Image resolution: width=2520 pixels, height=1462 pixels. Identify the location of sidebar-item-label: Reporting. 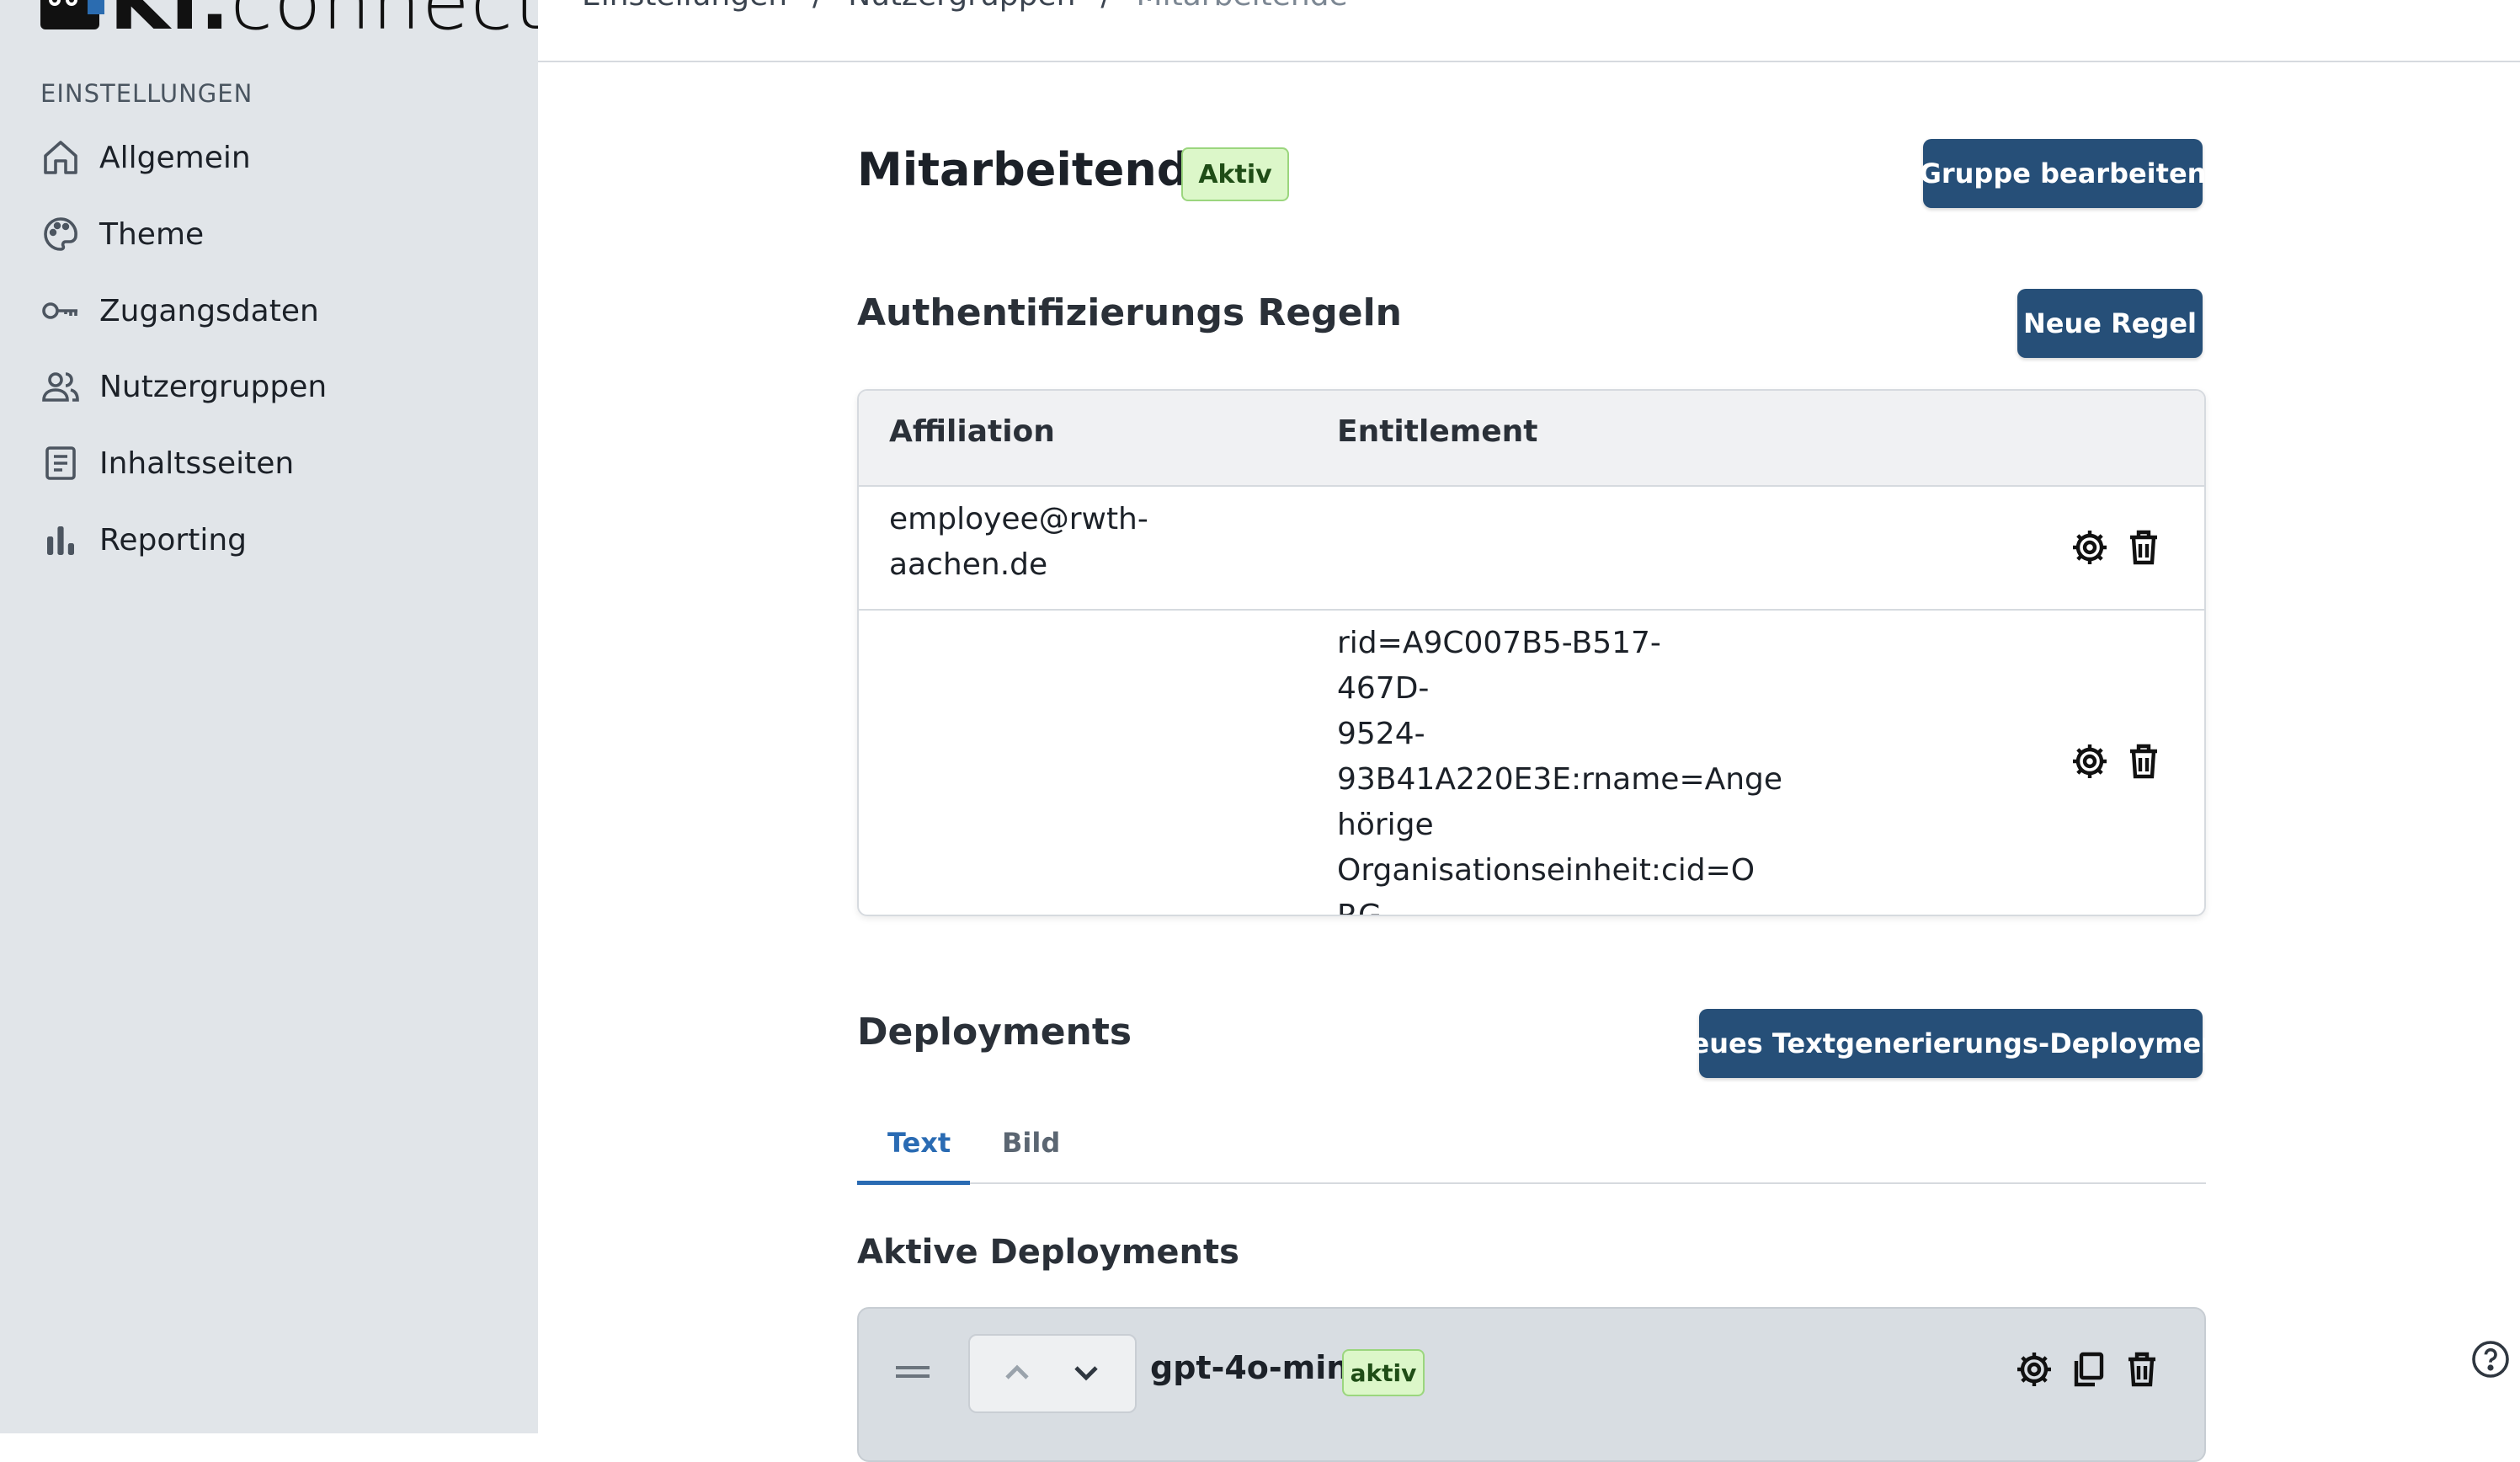
(173, 540).